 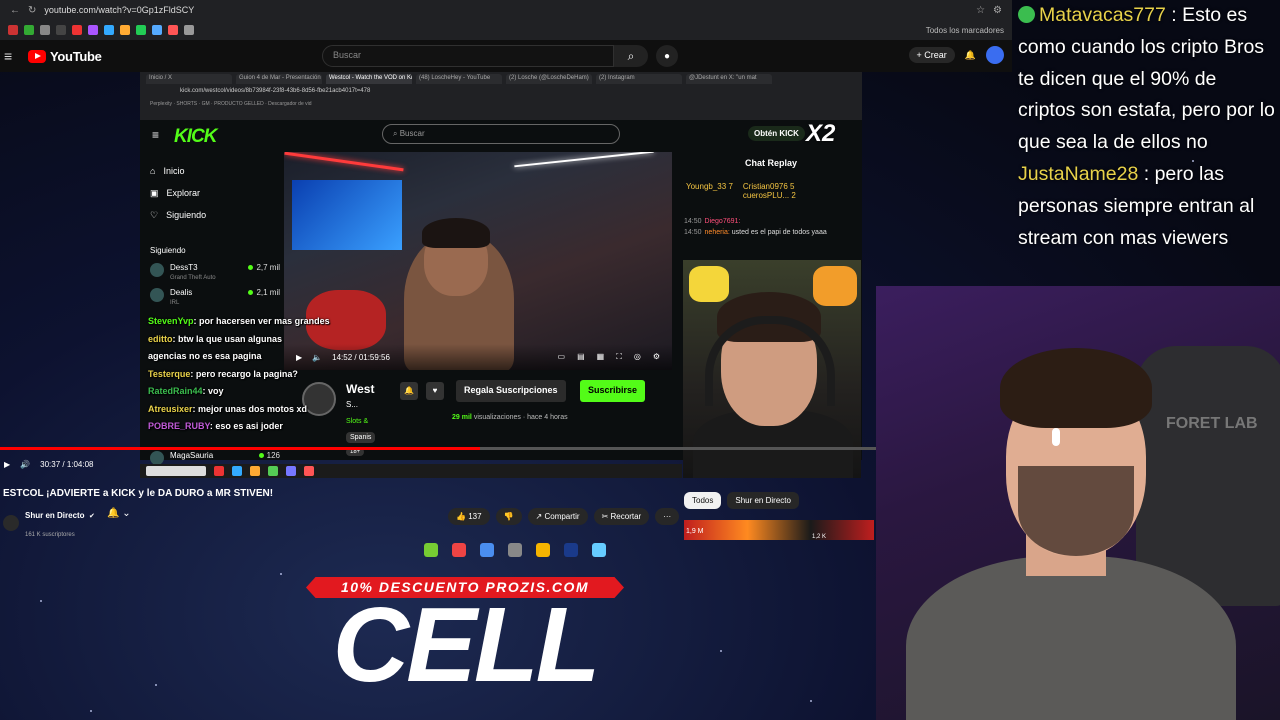 I want to click on message-user: neheria:, so click(x=717, y=232).